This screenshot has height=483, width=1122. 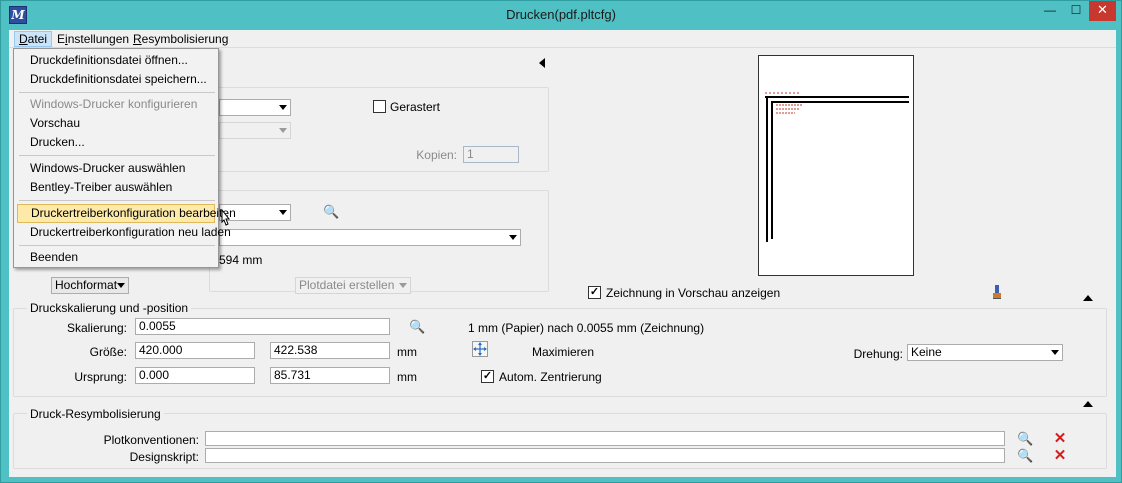 I want to click on mouse-pointer-icon, so click(x=226, y=217).